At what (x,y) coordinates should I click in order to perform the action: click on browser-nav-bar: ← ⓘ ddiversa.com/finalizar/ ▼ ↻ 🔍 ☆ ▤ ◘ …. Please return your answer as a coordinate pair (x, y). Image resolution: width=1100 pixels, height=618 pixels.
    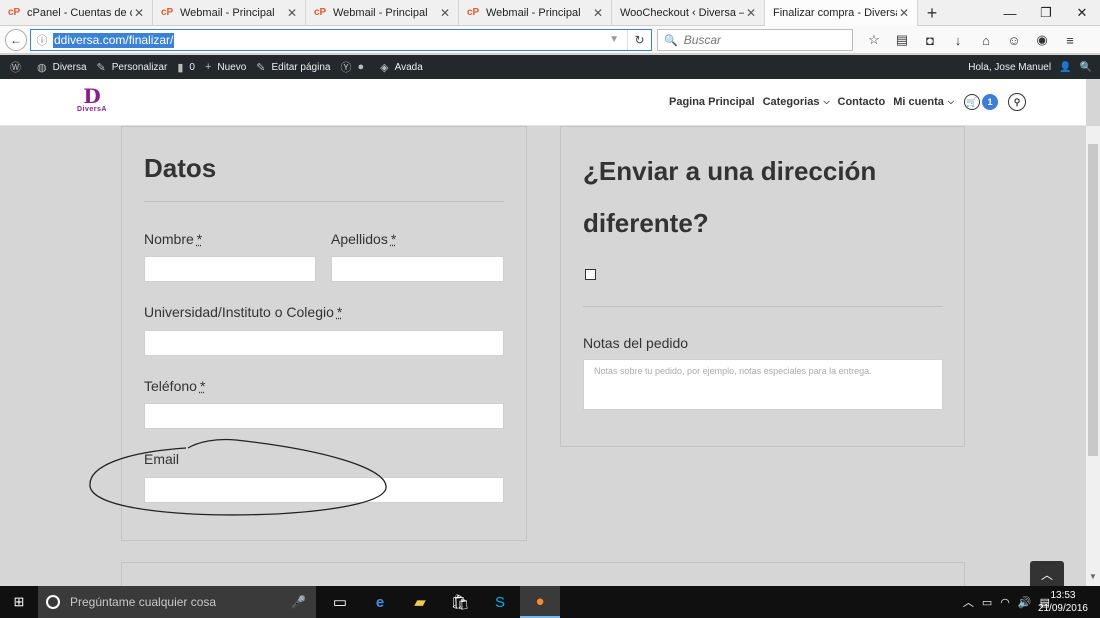
    Looking at the image, I should click on (550, 40).